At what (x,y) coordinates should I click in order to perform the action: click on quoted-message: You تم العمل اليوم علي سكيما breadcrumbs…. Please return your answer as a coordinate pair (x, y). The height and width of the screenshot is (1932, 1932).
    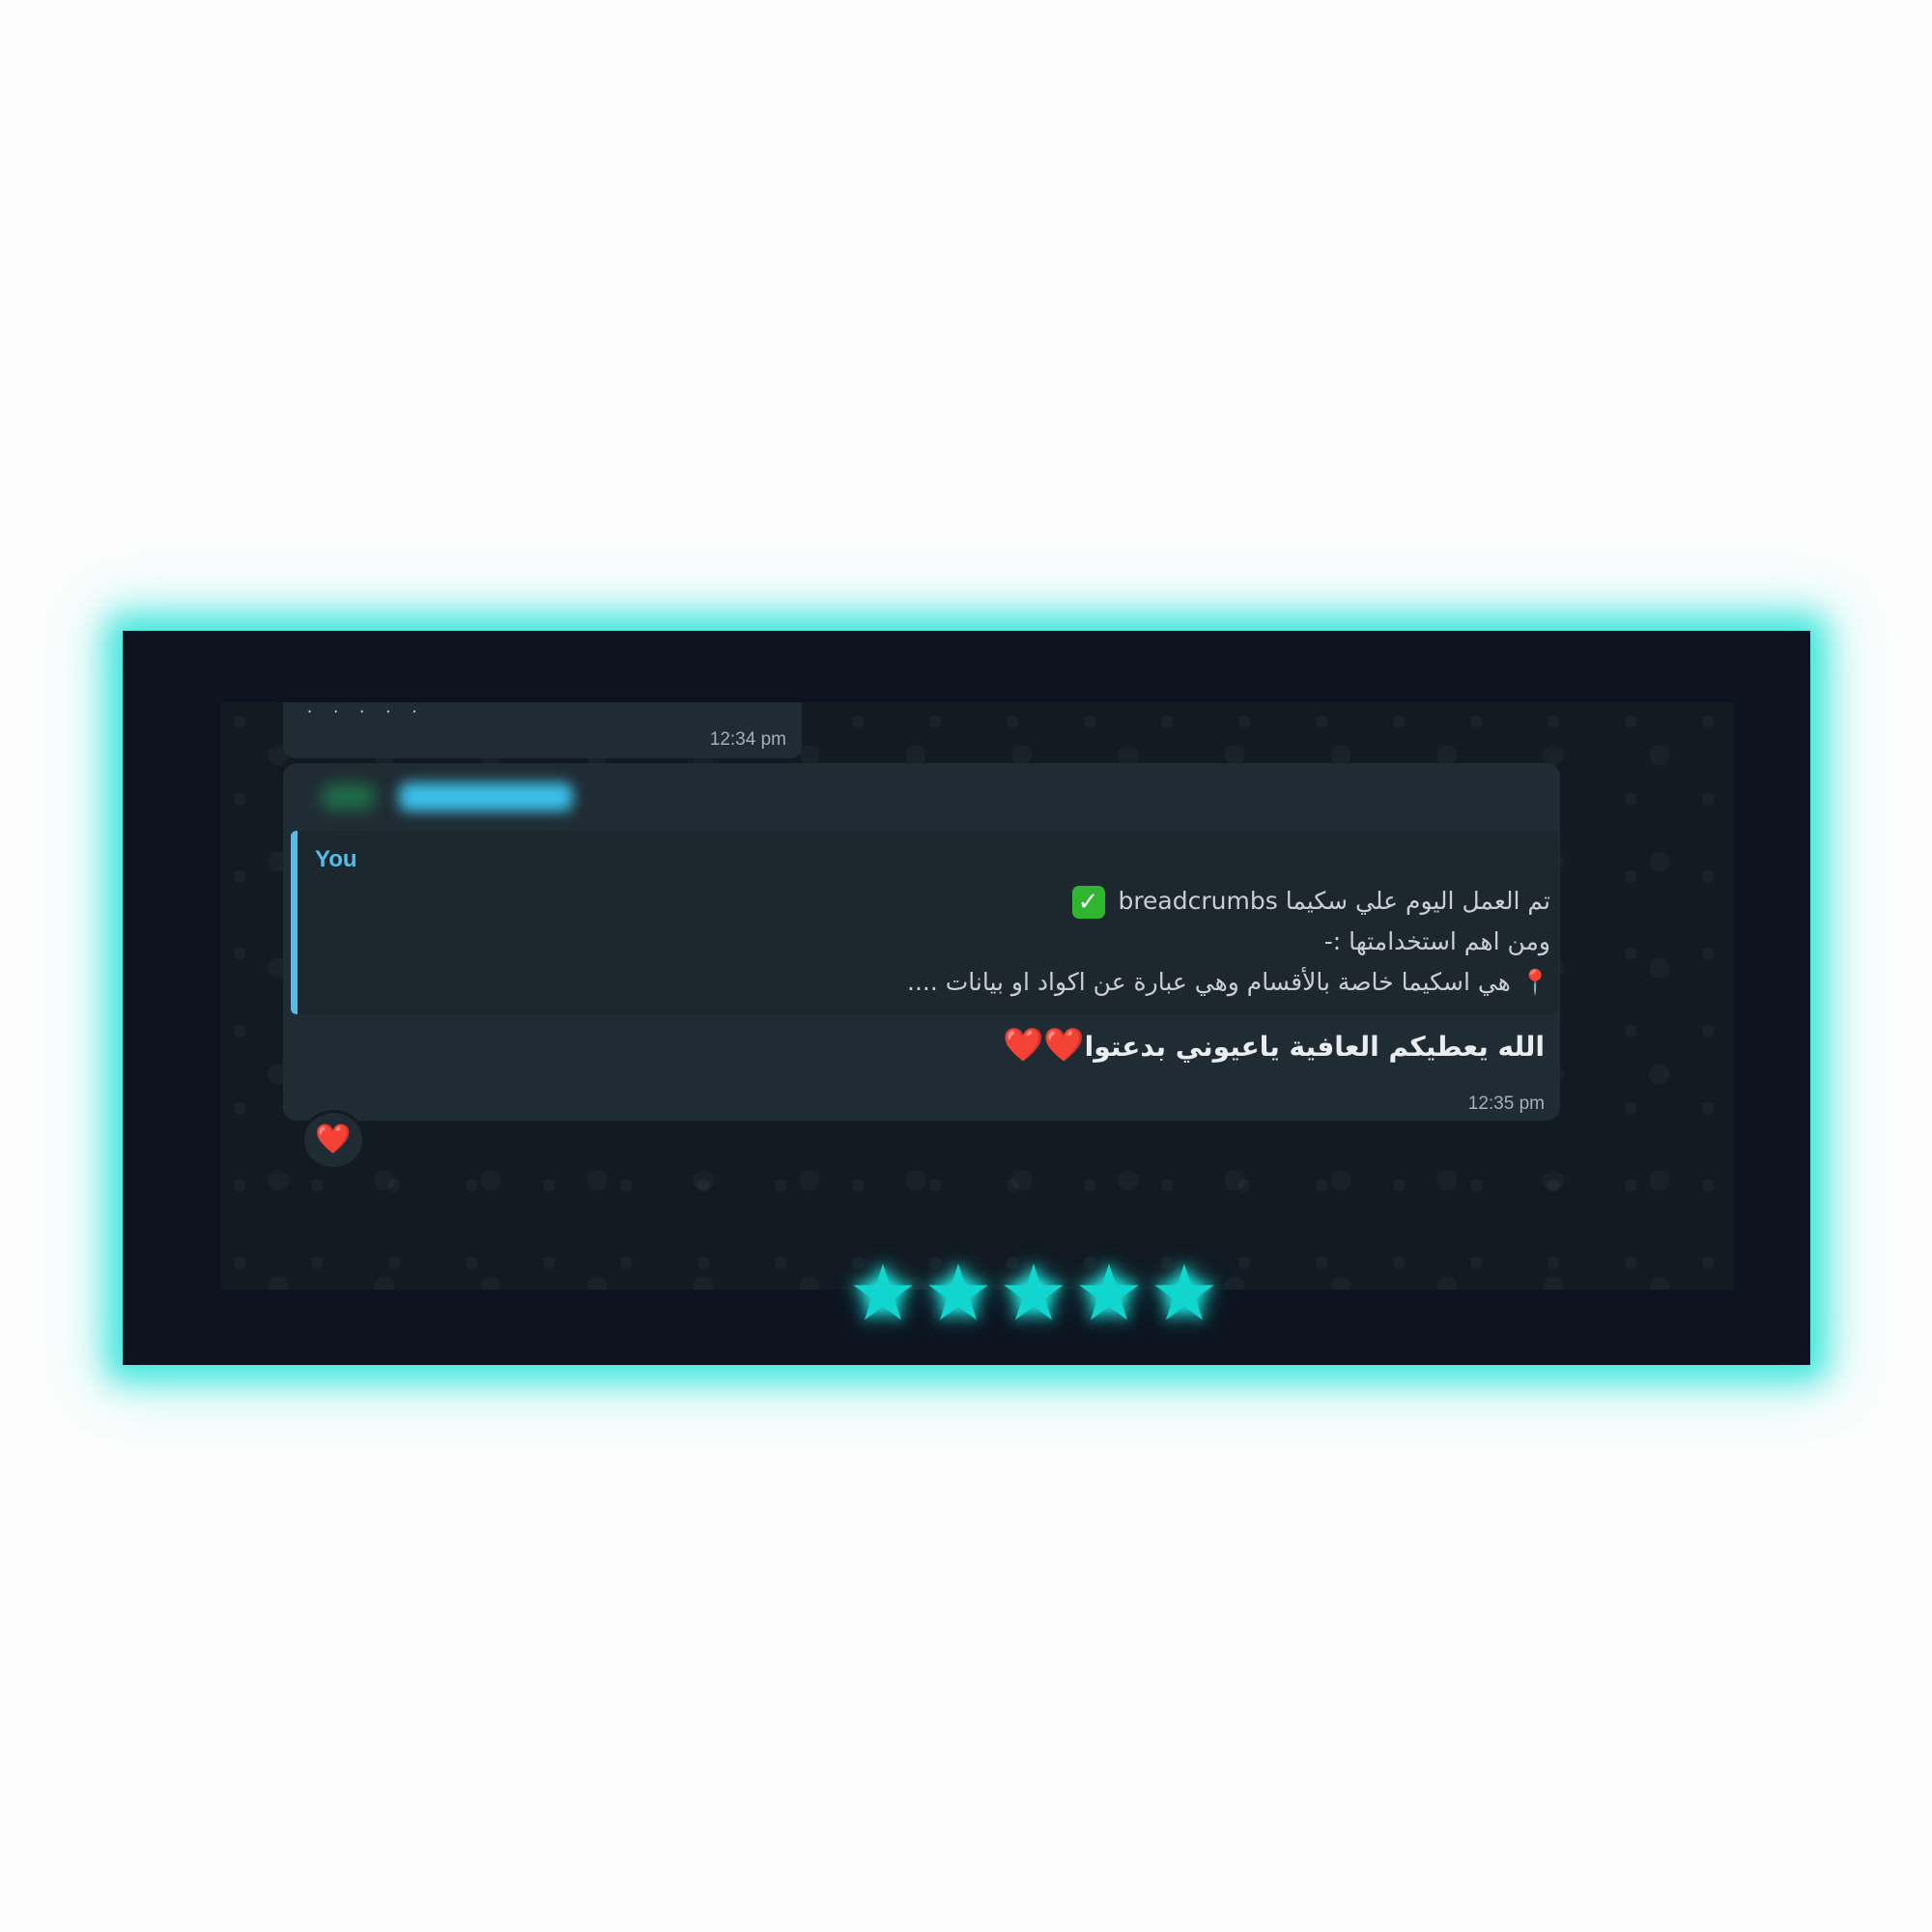
    Looking at the image, I should click on (924, 922).